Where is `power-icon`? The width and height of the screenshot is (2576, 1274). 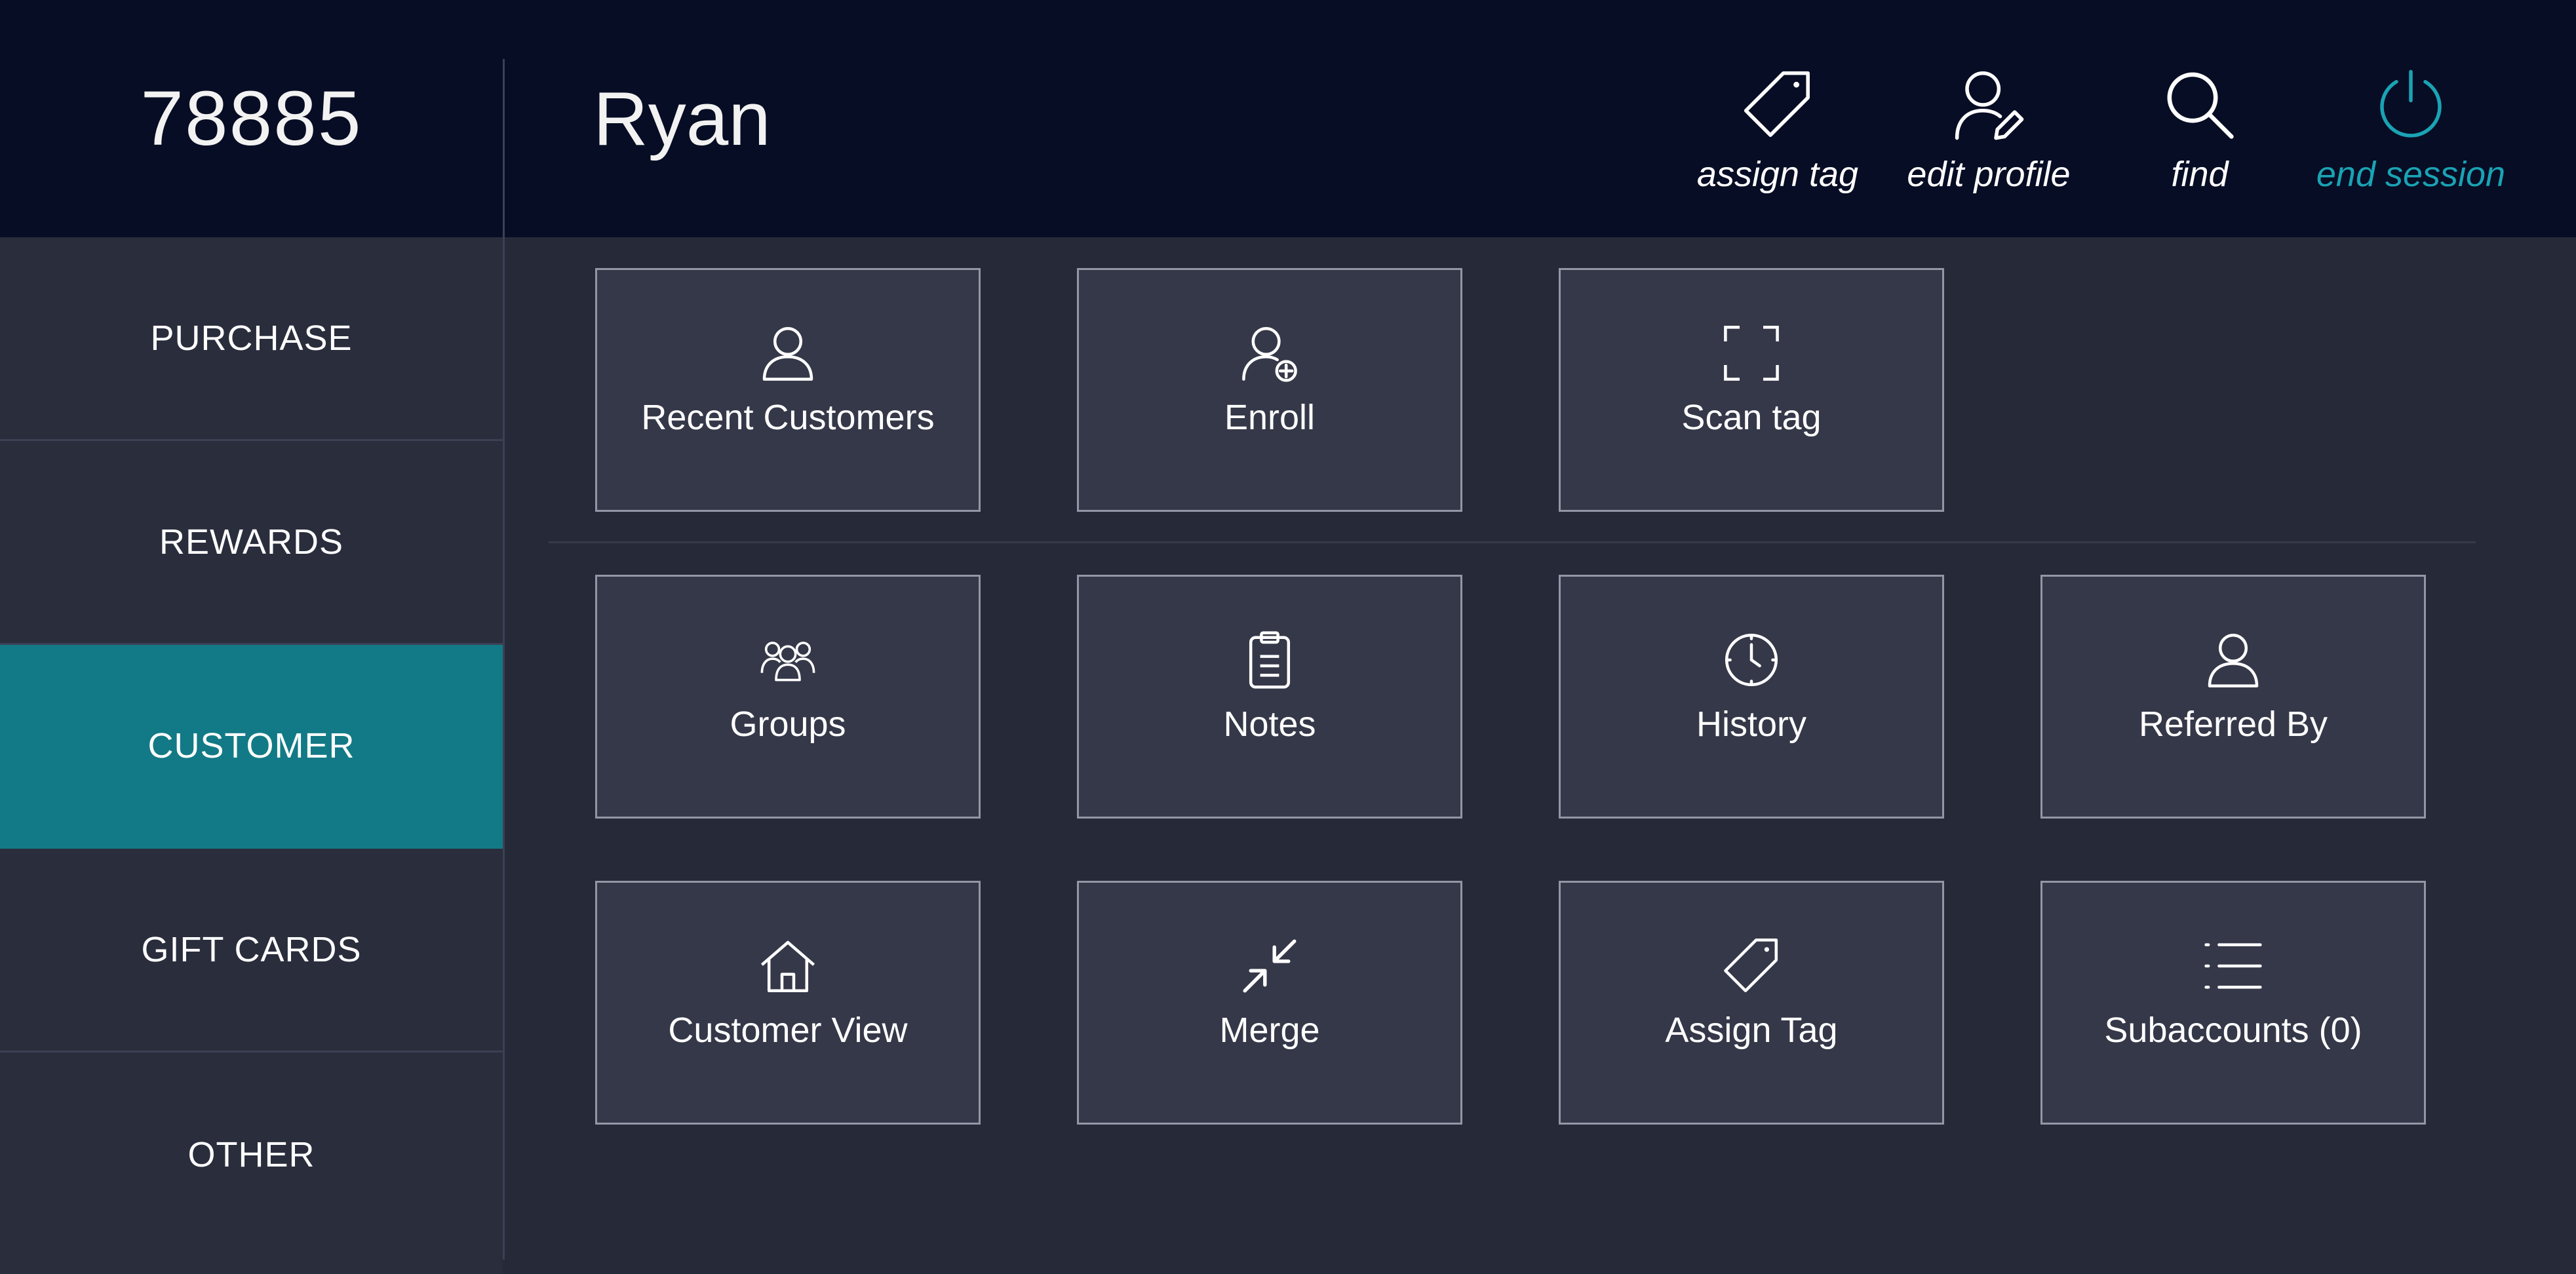
power-icon is located at coordinates (2411, 103).